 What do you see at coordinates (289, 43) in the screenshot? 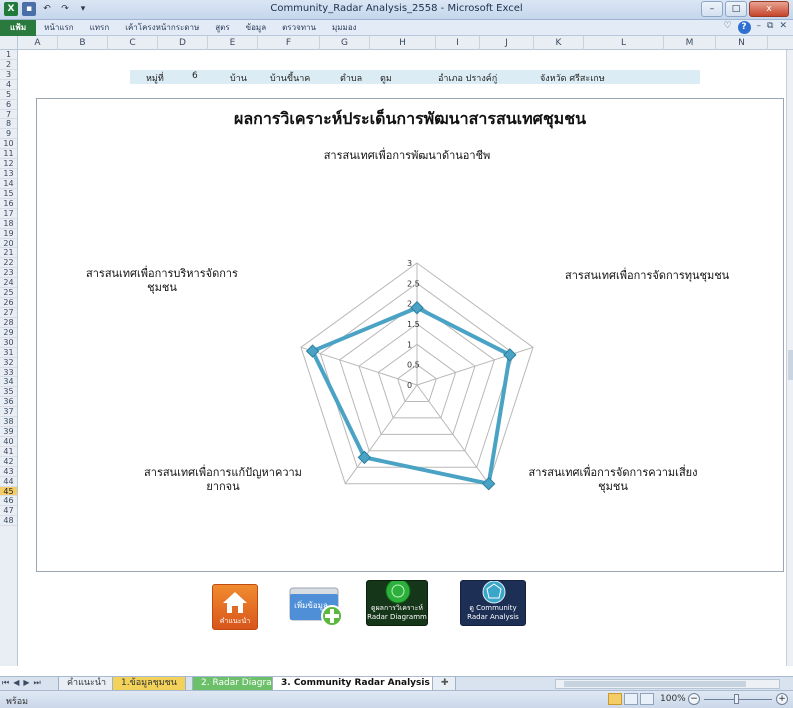
I see `column-header: F` at bounding box center [289, 43].